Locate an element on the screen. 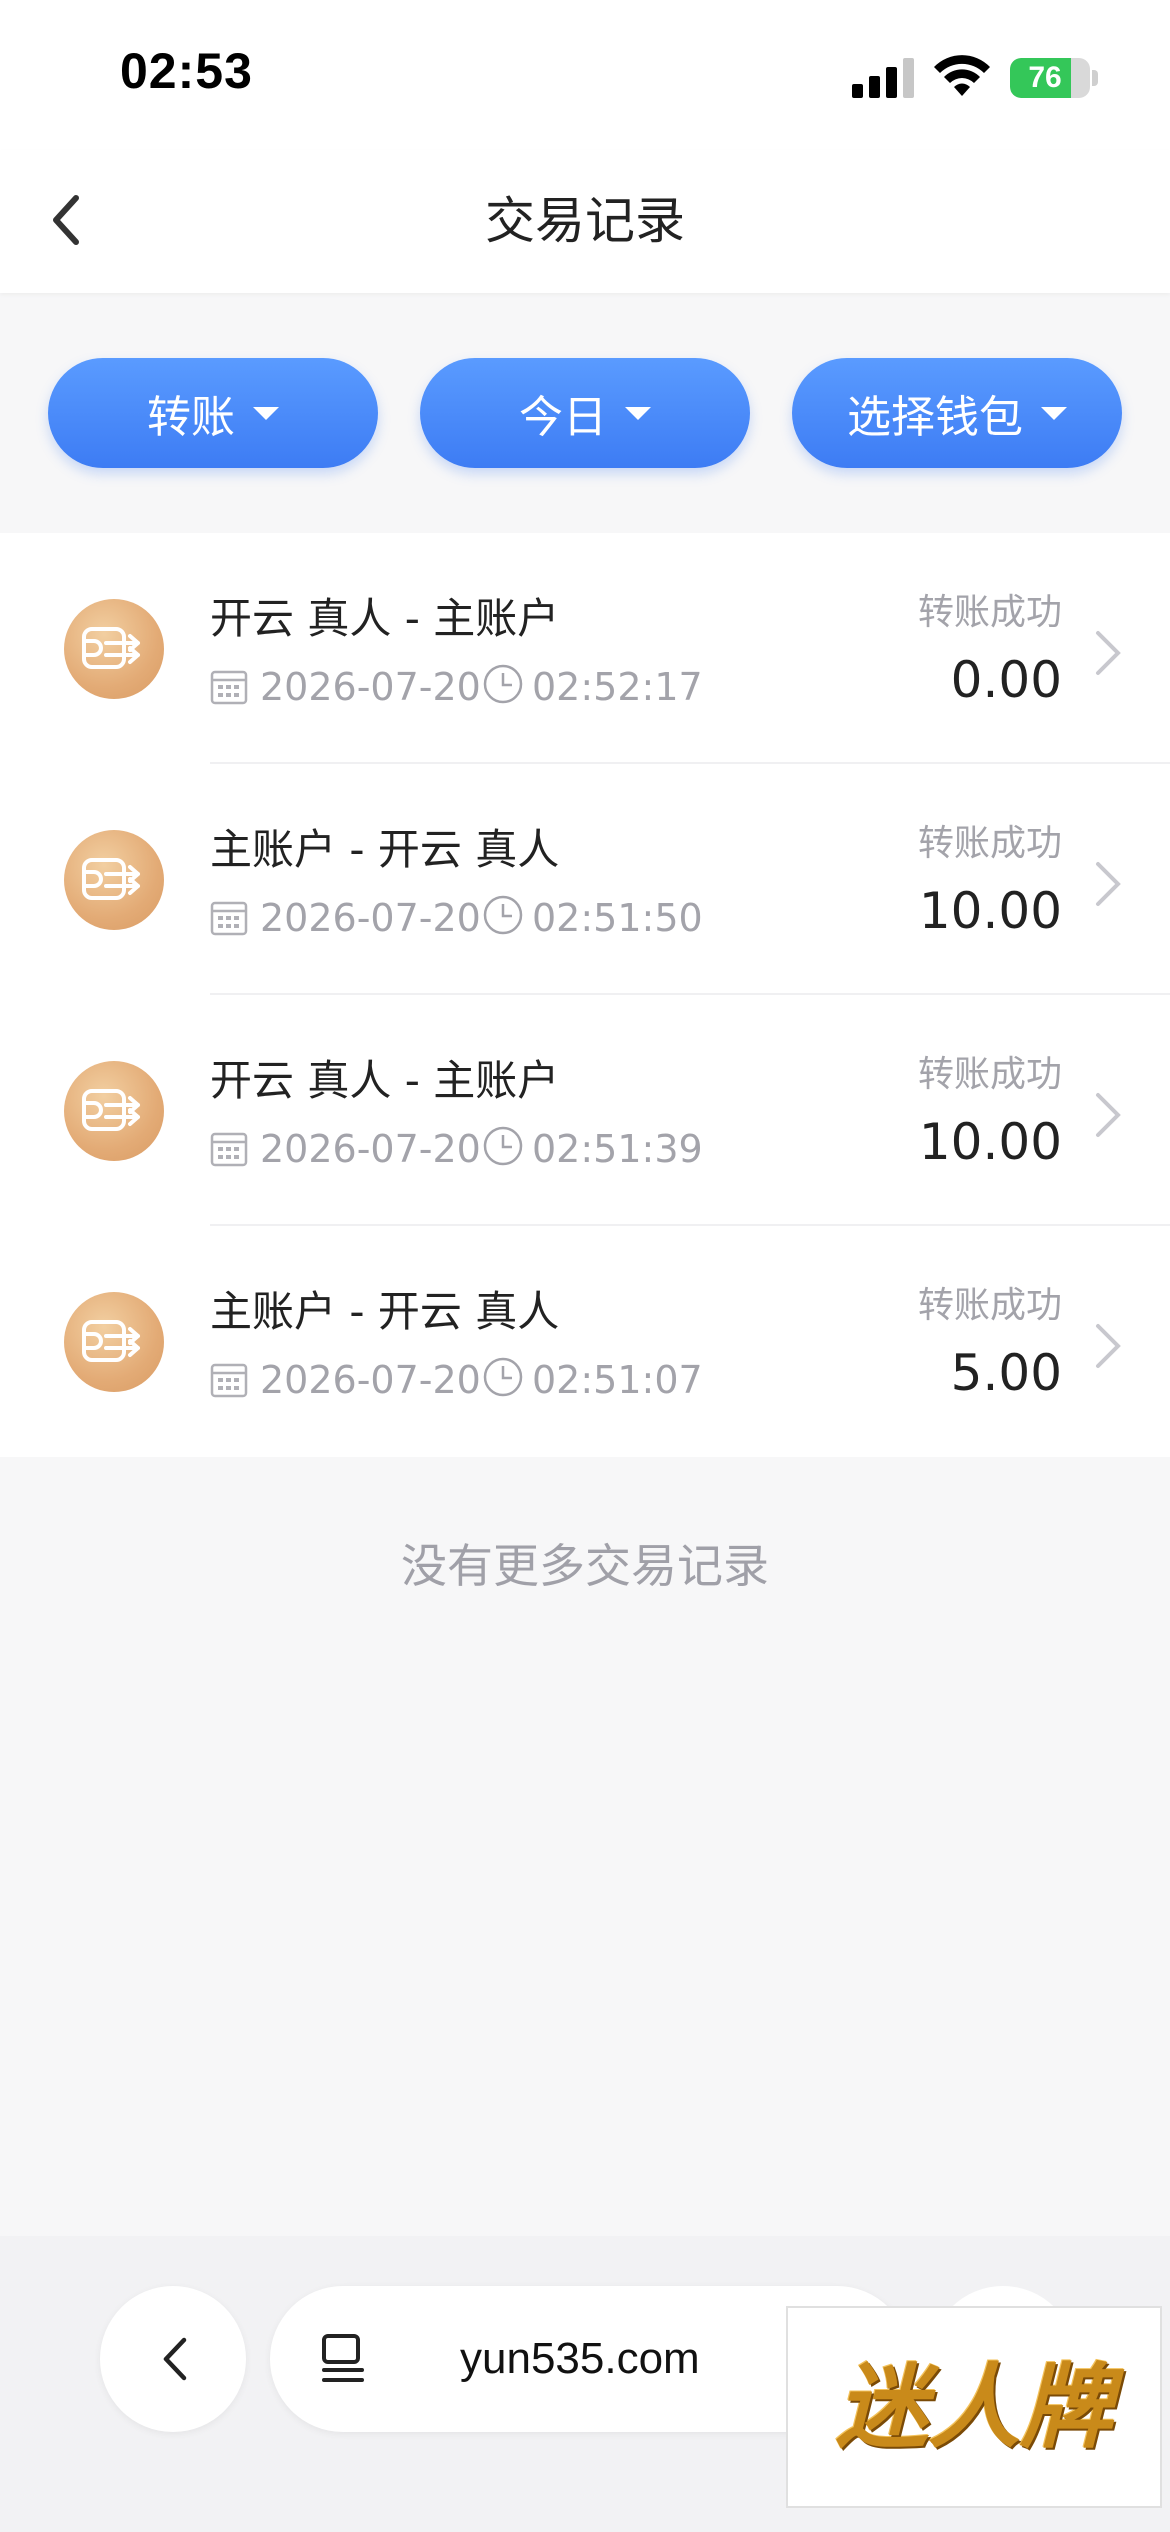  nav-header: 交易记录 is located at coordinates (585, 221).